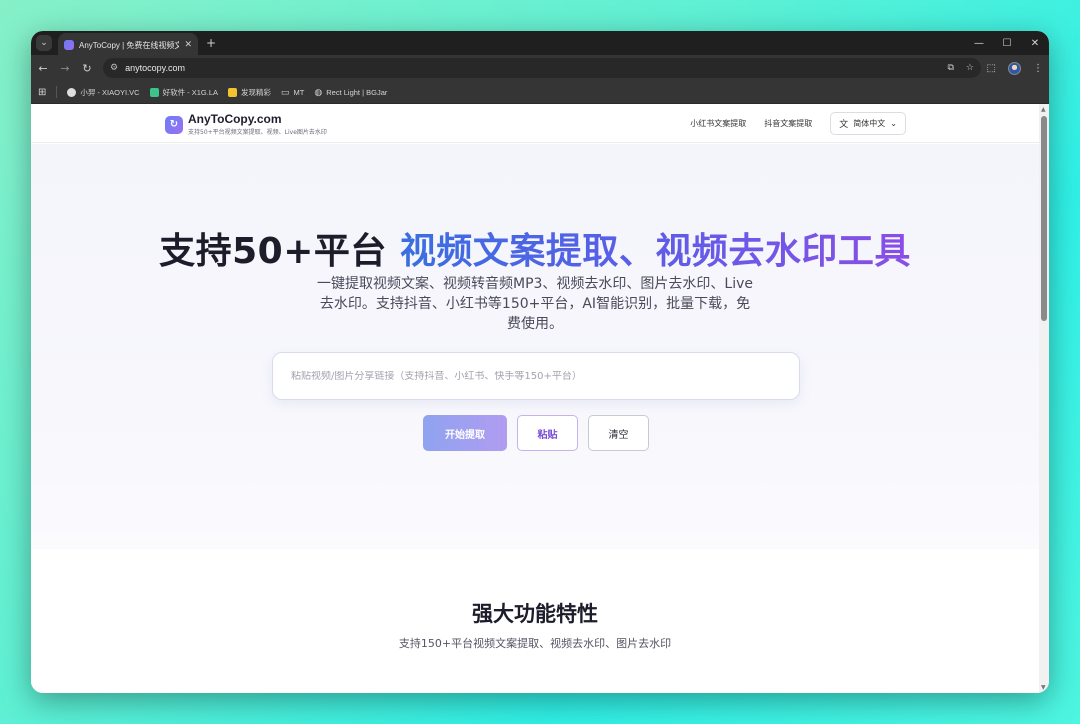  Describe the element at coordinates (69, 45) in the screenshot. I see `site-favicon-icon` at that location.